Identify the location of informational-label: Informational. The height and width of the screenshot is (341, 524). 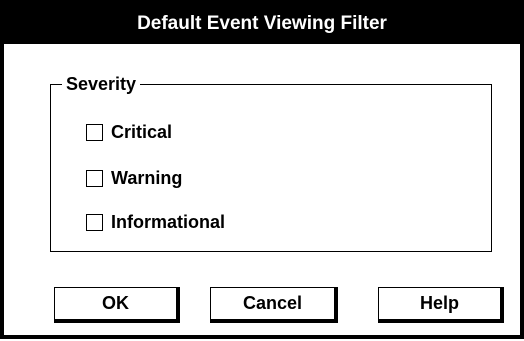
(168, 222).